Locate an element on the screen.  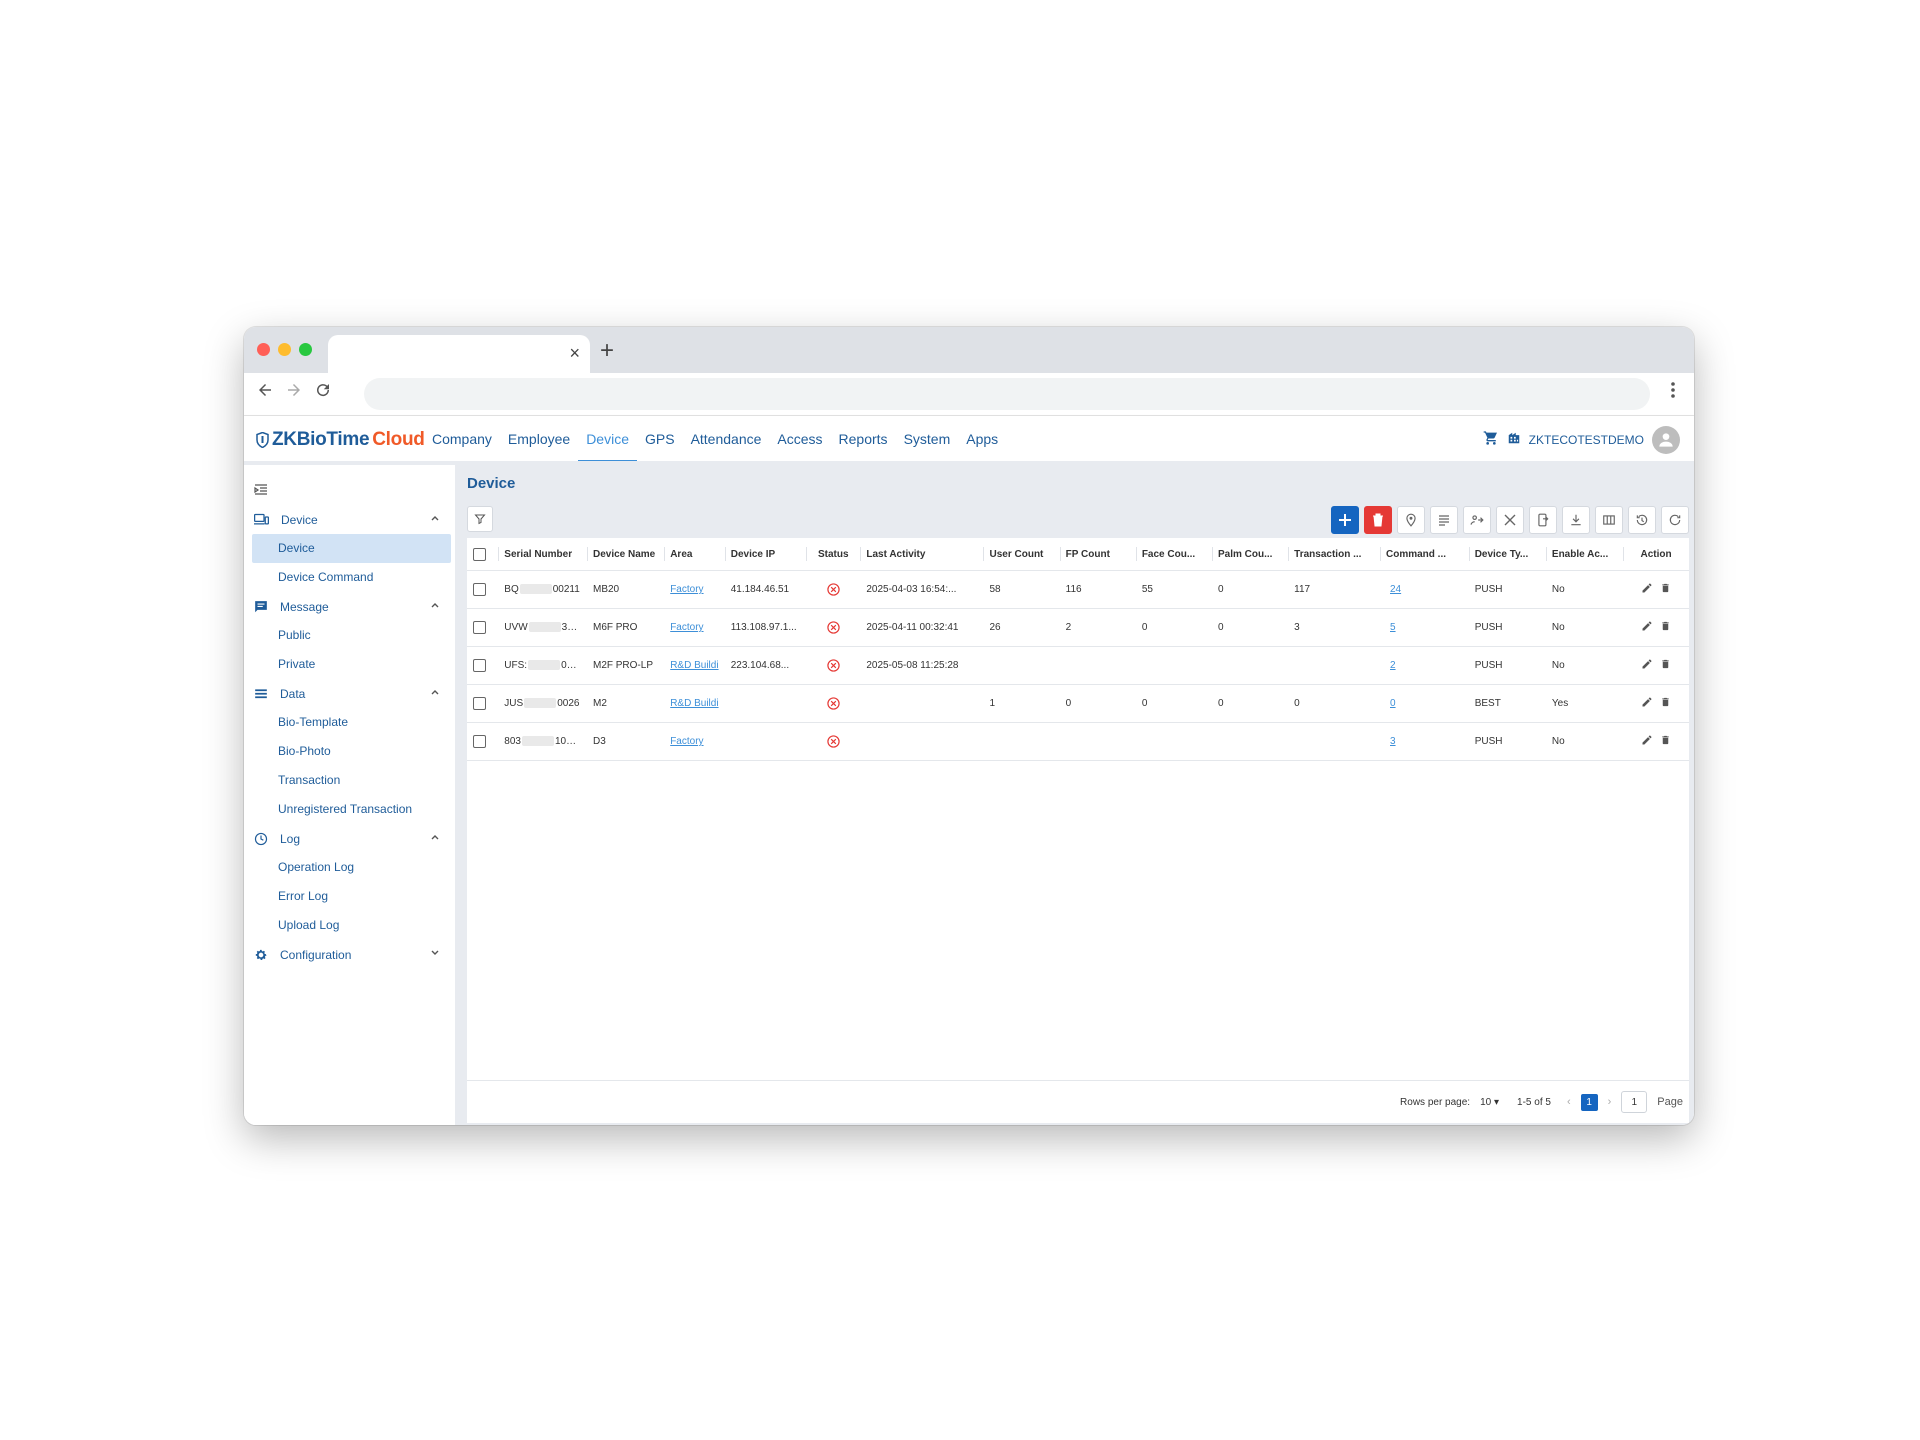
table-row: JUS 0026 M2 R&D Buildi 1 0 0 0 0 0 BEST Yes is located at coordinates (1078, 703).